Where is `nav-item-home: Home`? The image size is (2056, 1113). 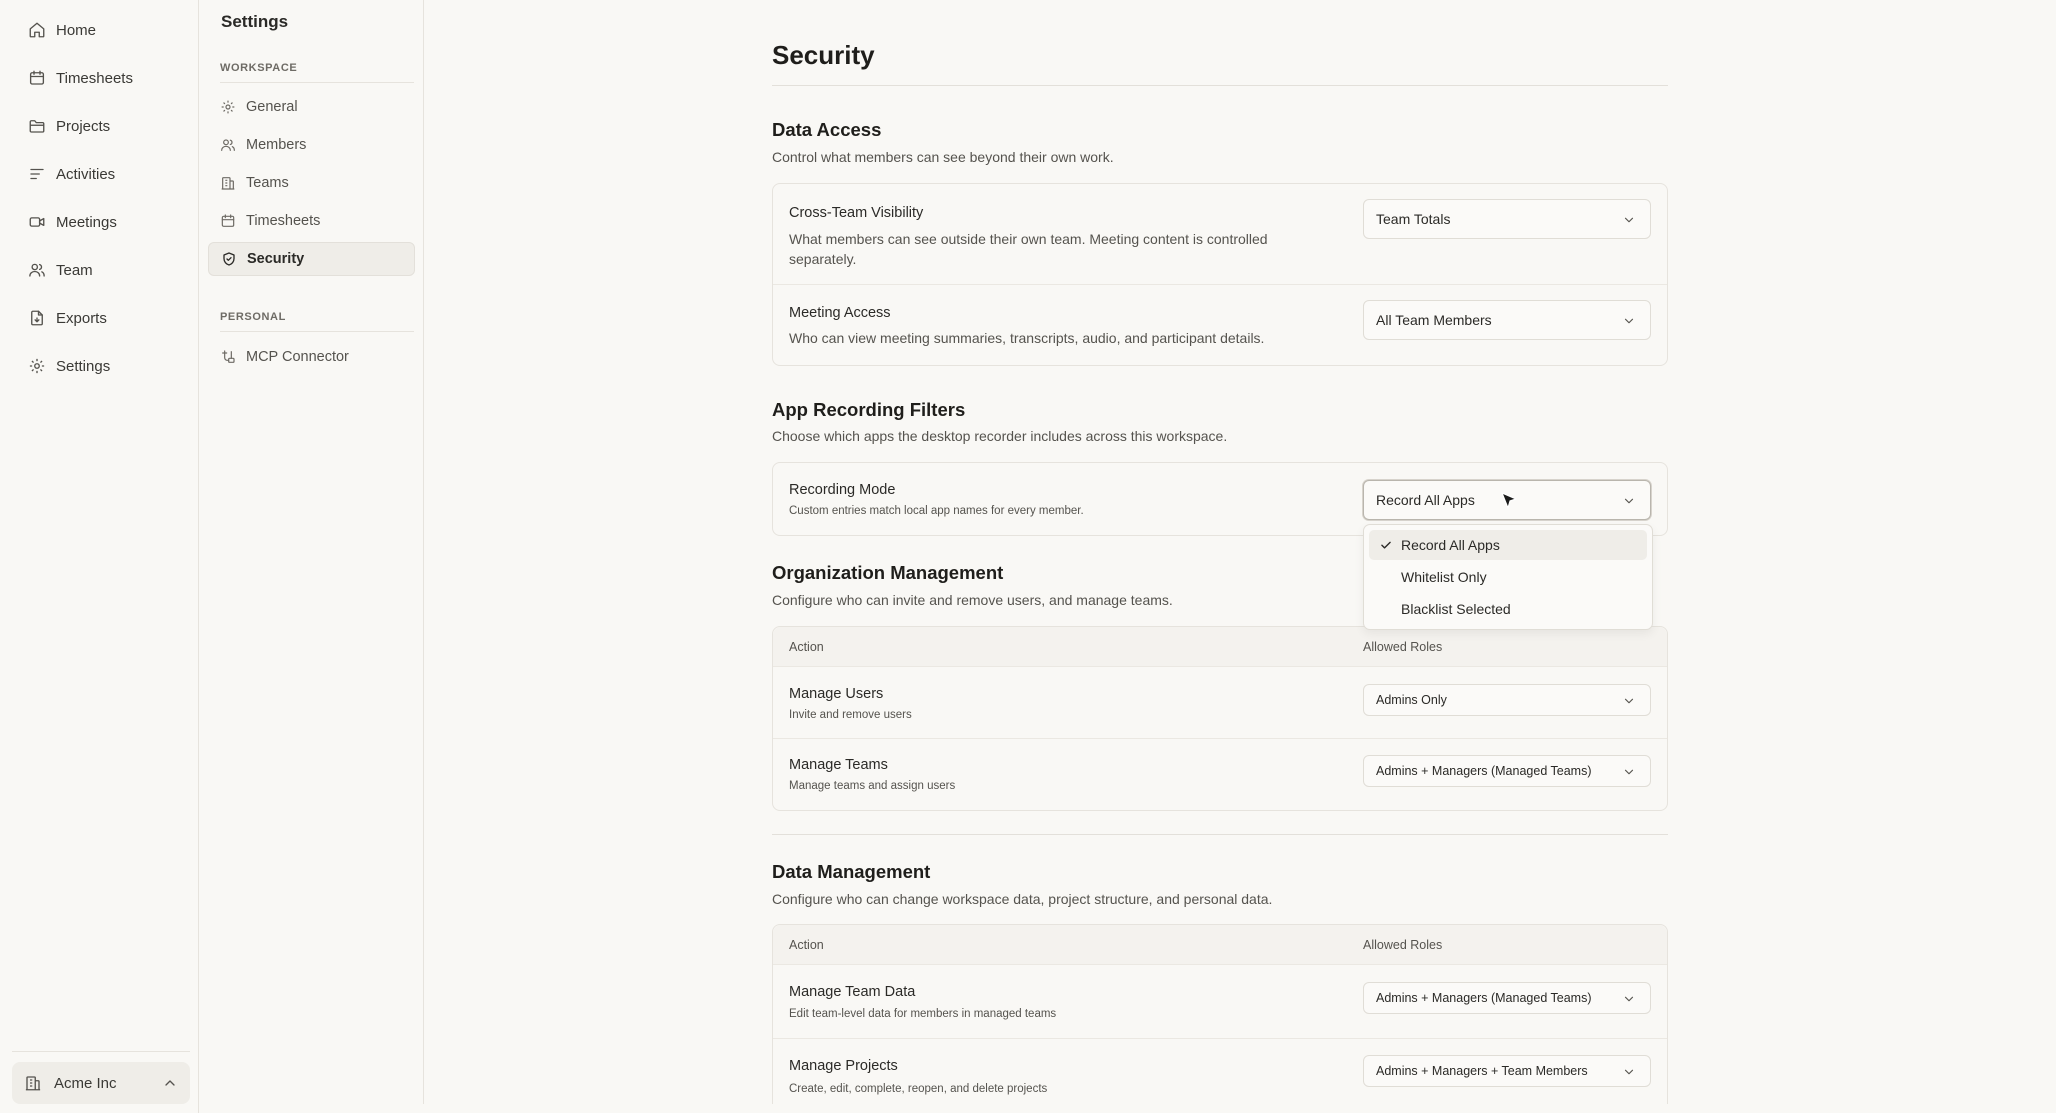 nav-item-home: Home is located at coordinates (100, 30).